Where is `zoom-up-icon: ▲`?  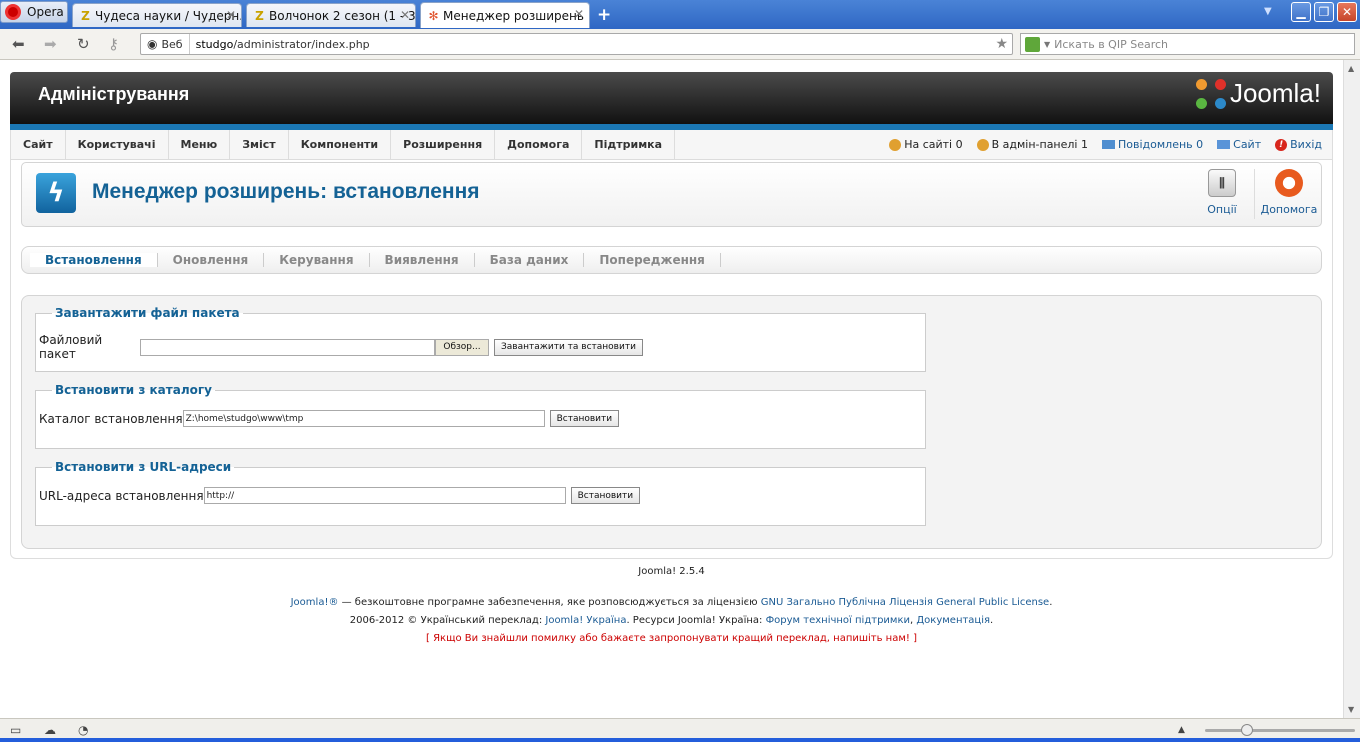 zoom-up-icon: ▲ is located at coordinates (1181, 730).